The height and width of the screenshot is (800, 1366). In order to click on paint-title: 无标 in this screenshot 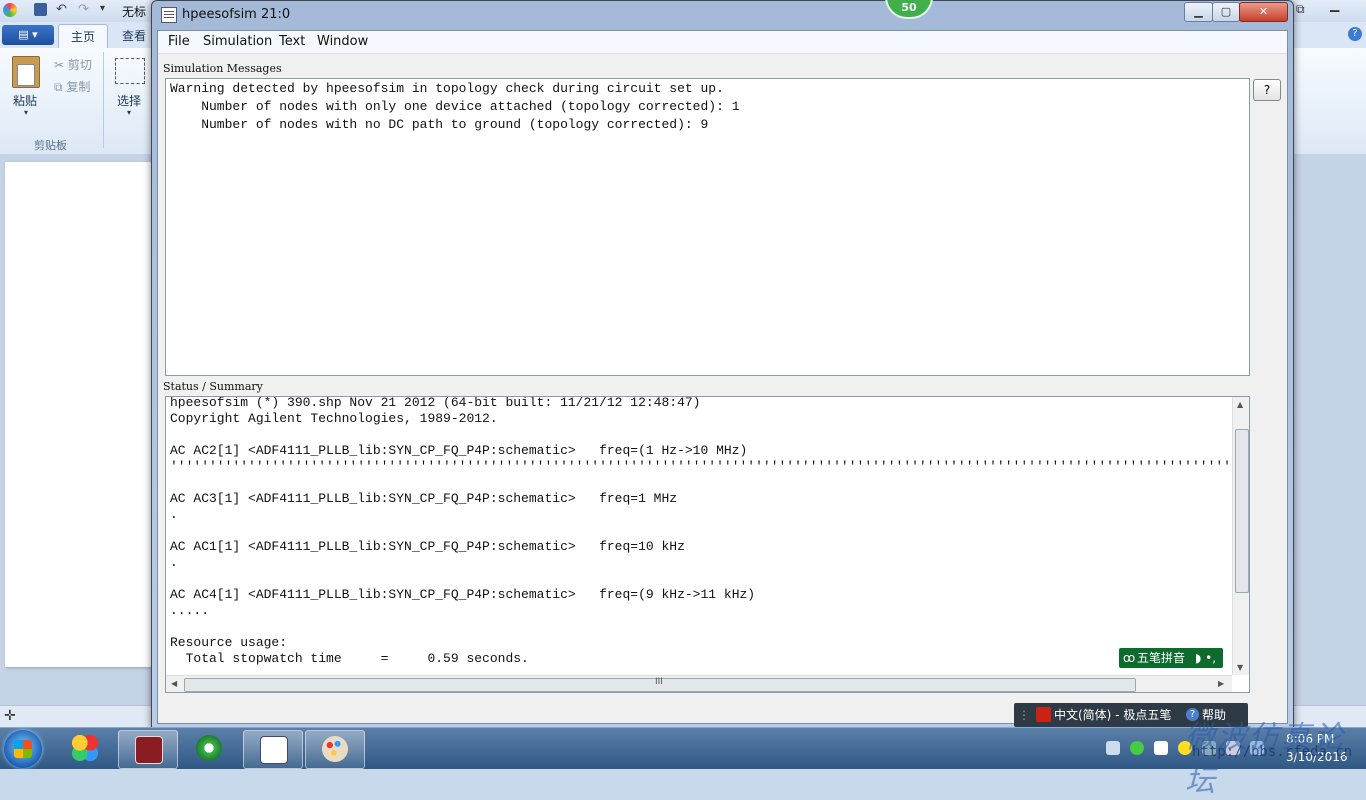, I will do `click(134, 12)`.